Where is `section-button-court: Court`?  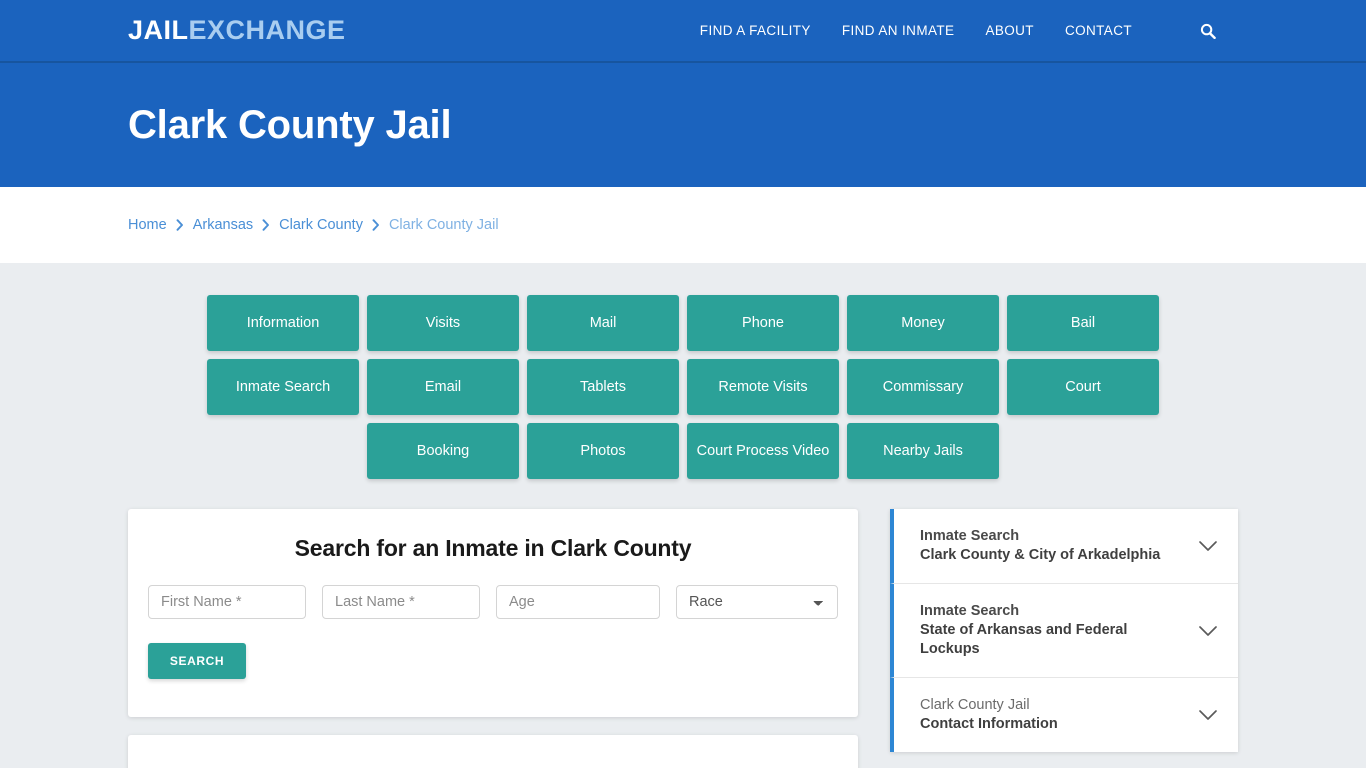 section-button-court: Court is located at coordinates (1083, 387).